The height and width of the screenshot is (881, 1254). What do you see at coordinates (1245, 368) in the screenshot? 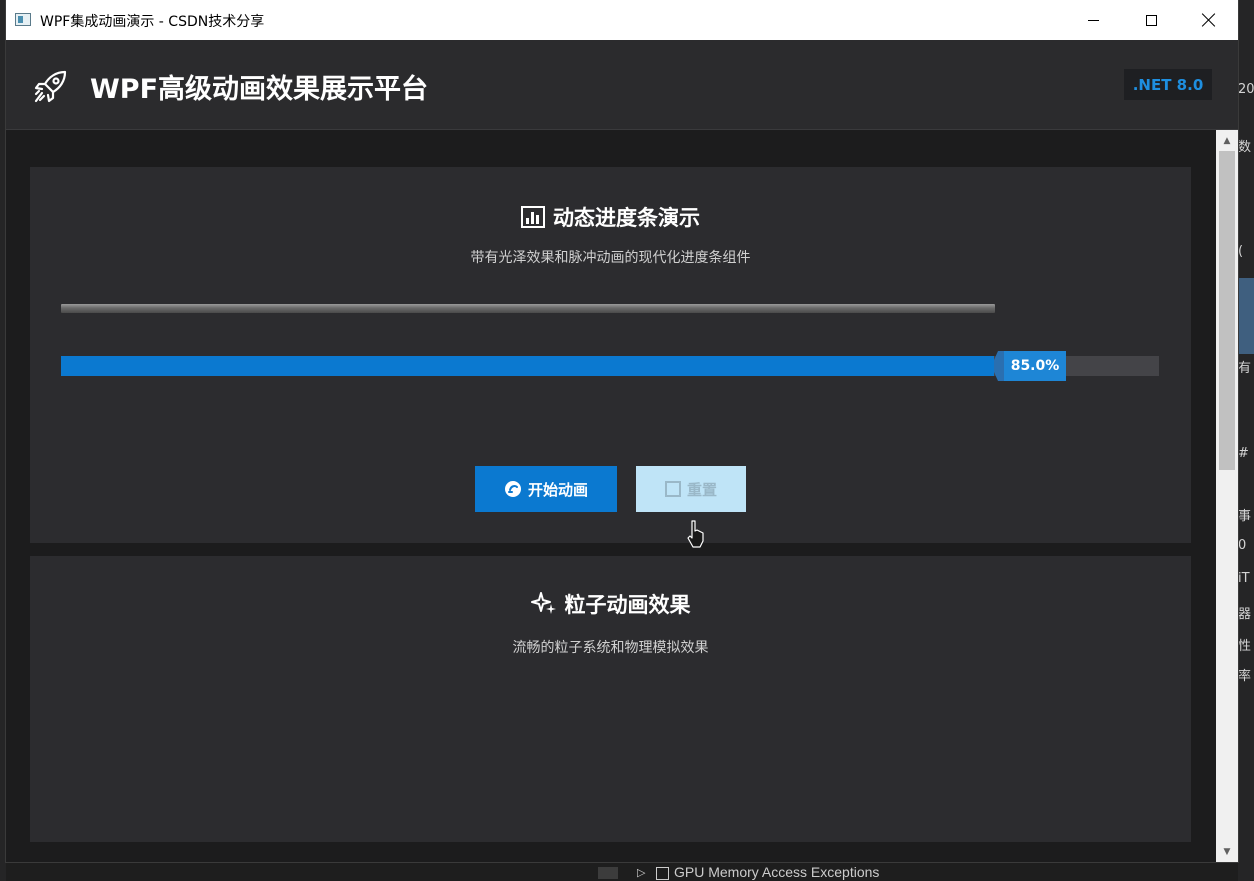
I see `bg-fragment: 有` at bounding box center [1245, 368].